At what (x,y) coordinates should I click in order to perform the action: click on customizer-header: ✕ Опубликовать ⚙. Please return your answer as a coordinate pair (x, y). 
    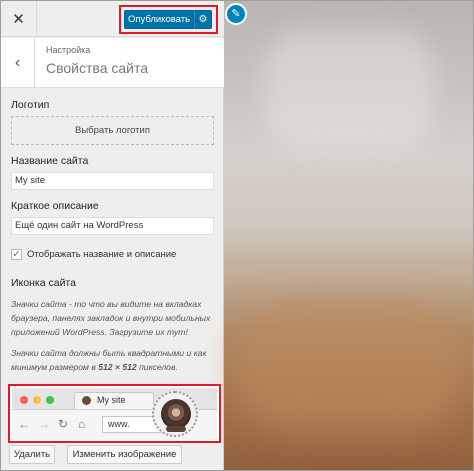
    Looking at the image, I should click on (112, 19).